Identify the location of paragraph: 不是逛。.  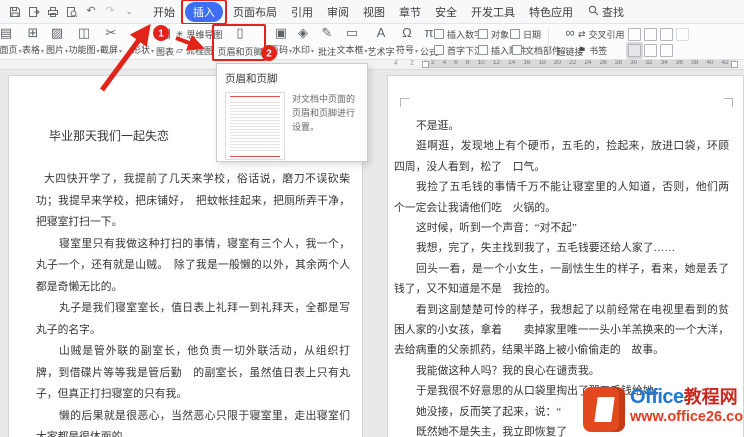
(561, 126).